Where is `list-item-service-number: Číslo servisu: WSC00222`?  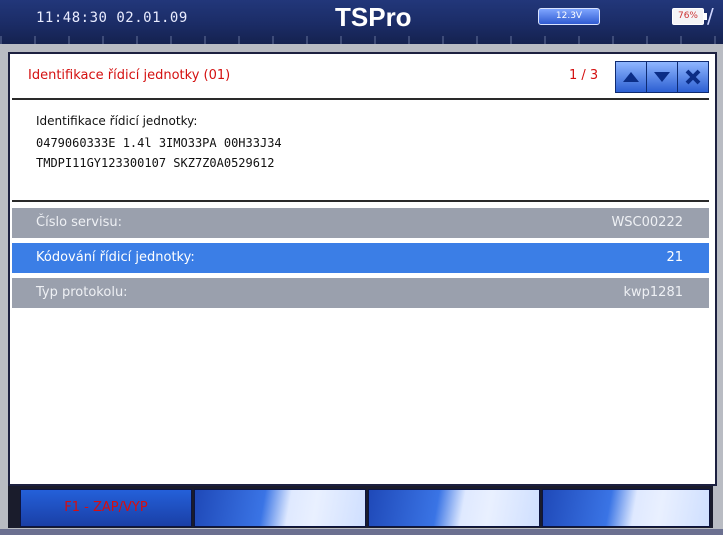
list-item-service-number: Číslo servisu: WSC00222 is located at coordinates (360, 223).